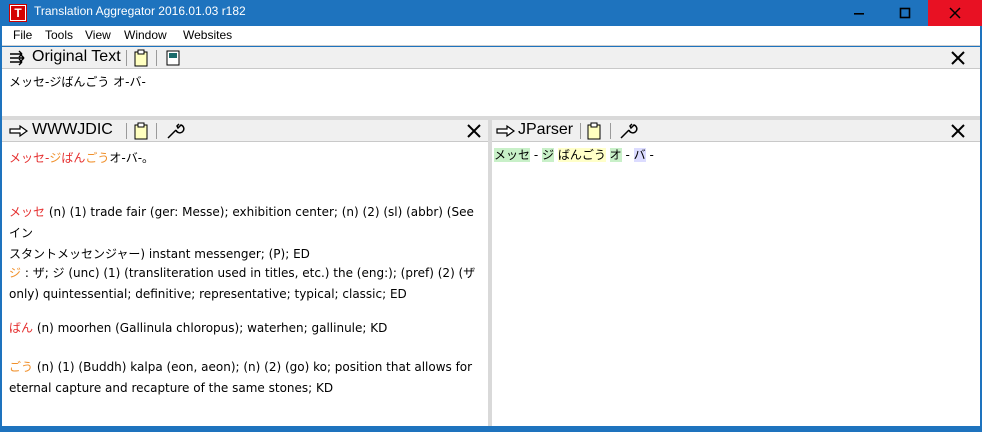  What do you see at coordinates (19, 58) in the screenshot?
I see `swap-arrows-icon` at bounding box center [19, 58].